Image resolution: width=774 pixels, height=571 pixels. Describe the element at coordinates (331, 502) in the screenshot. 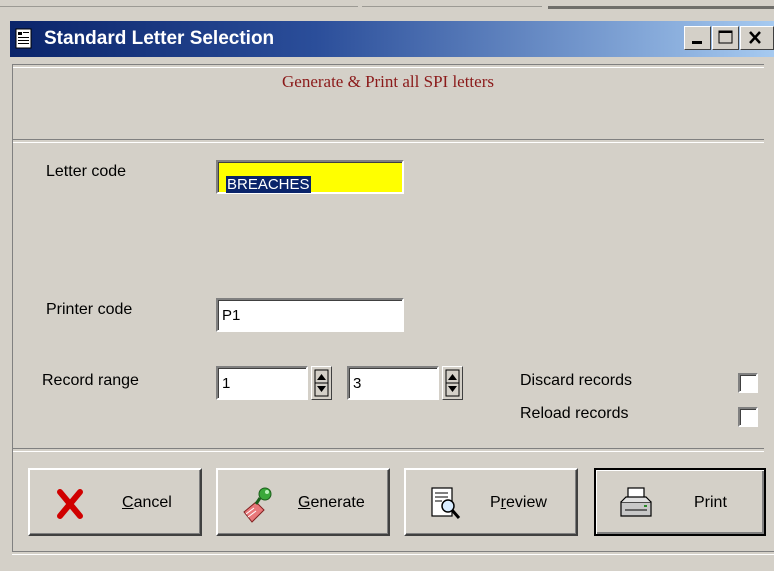

I see `generate-label: Generate` at that location.